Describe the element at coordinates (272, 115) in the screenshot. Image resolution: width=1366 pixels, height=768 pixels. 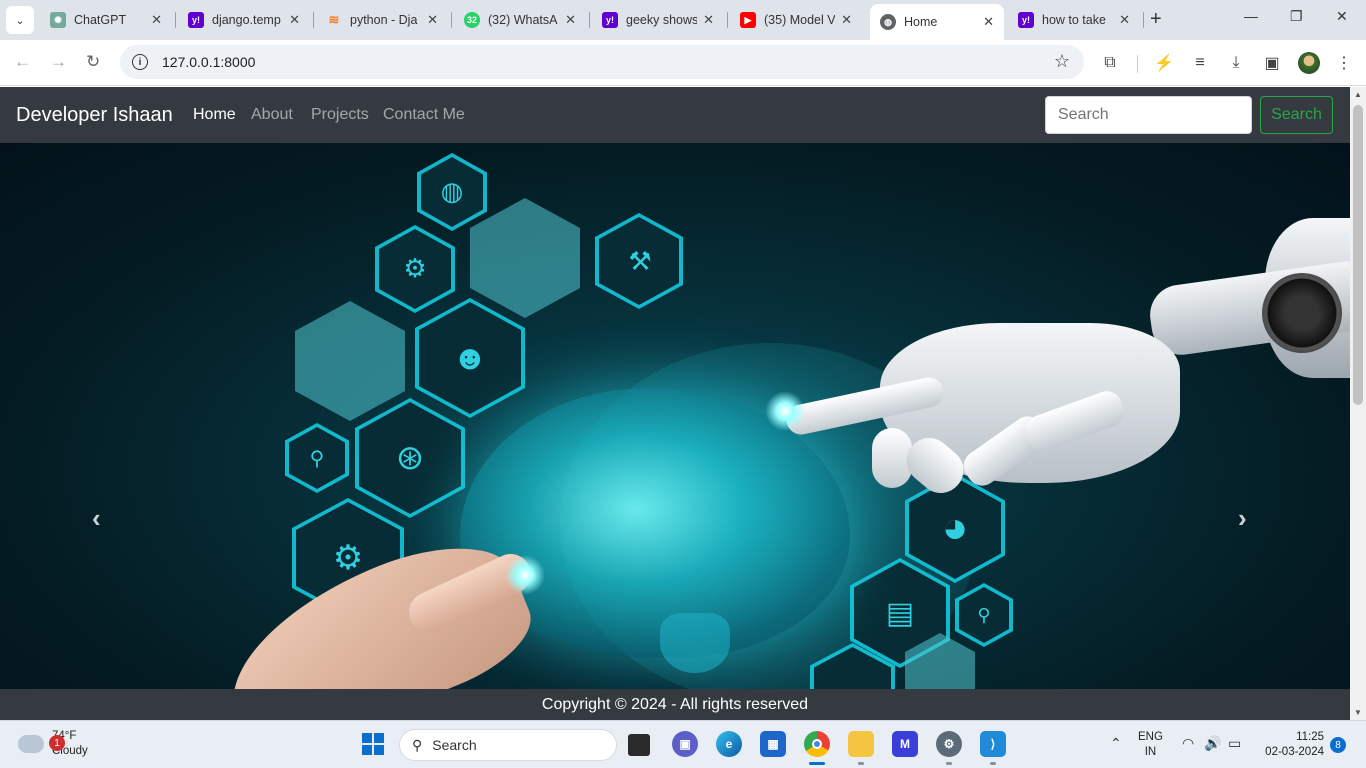
I see `nav-about: About` at that location.